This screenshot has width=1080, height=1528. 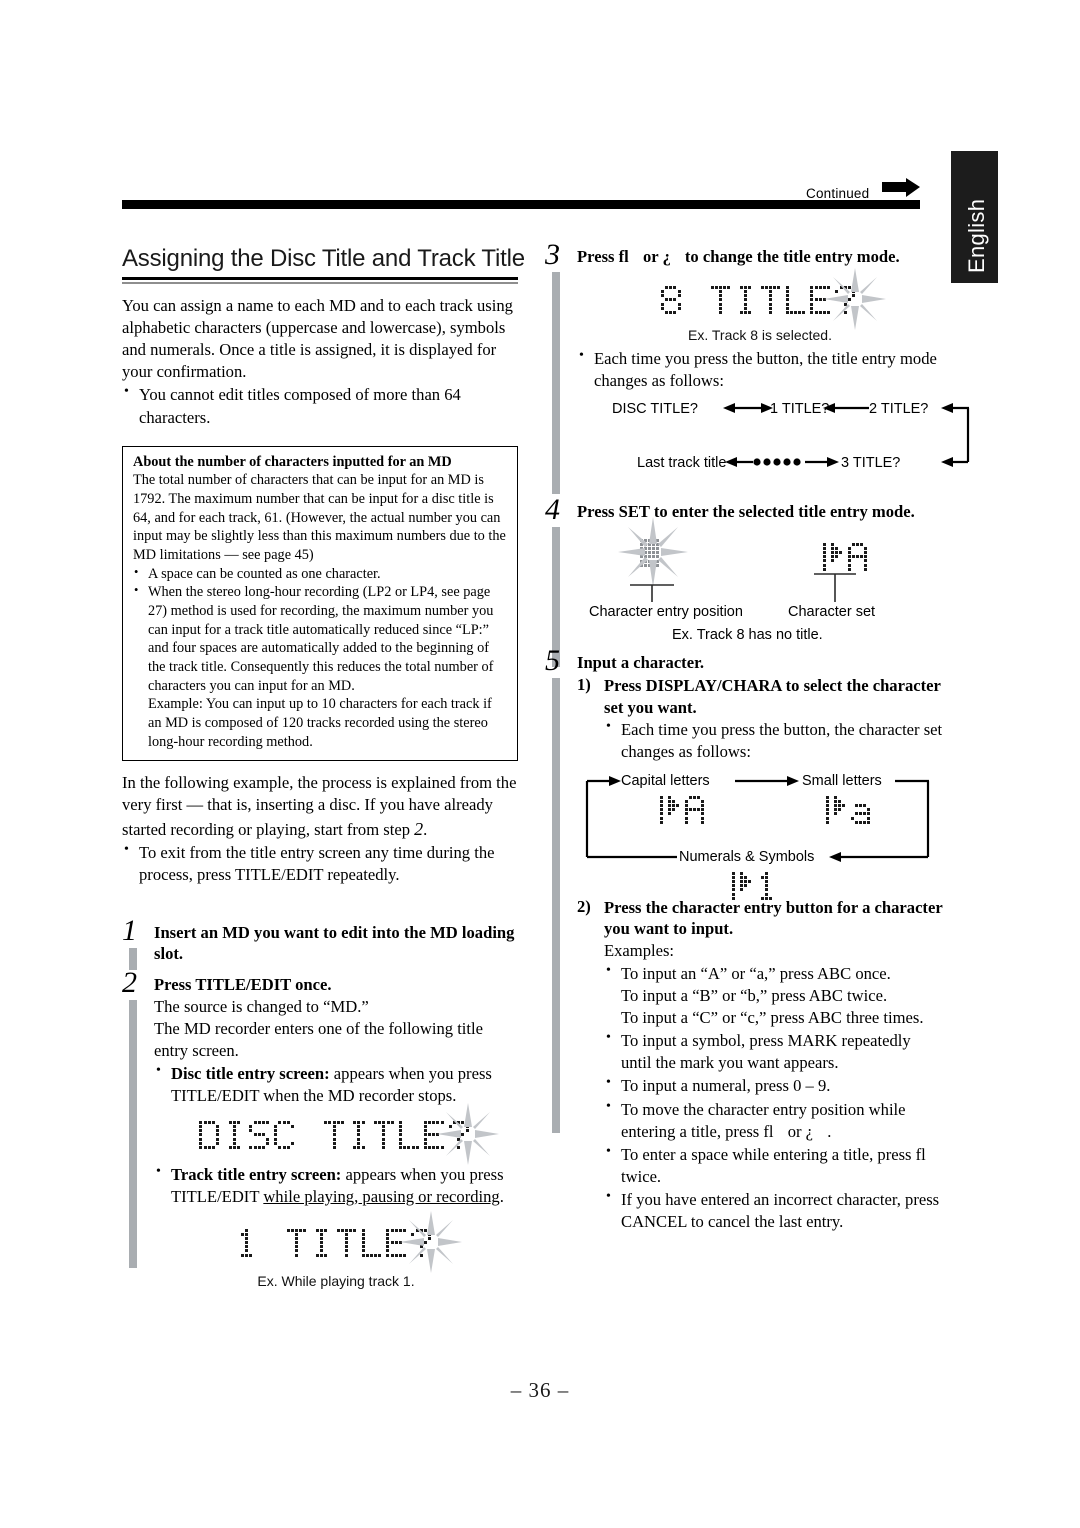 What do you see at coordinates (792, 256) in the screenshot?
I see `step-3-text-3: to change the title entry mode.` at bounding box center [792, 256].